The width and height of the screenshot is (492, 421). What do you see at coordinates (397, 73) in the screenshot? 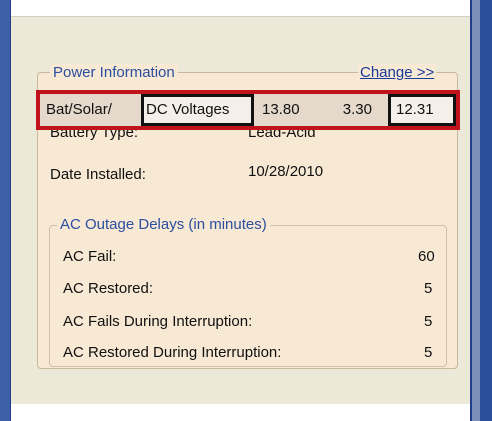
I see `change-link: Change >>` at bounding box center [397, 73].